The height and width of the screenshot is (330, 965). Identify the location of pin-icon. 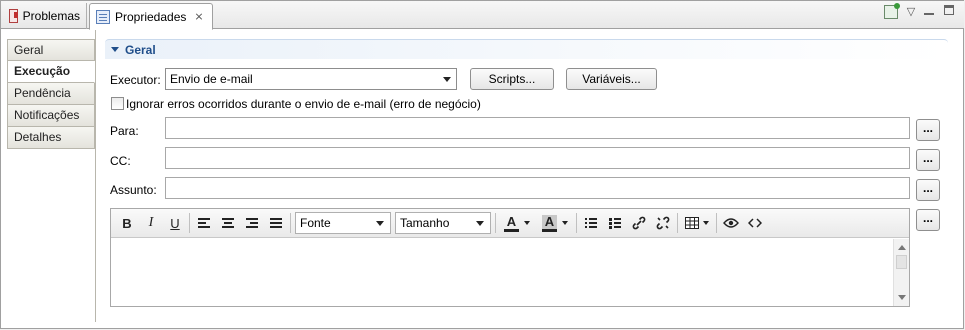
(892, 11).